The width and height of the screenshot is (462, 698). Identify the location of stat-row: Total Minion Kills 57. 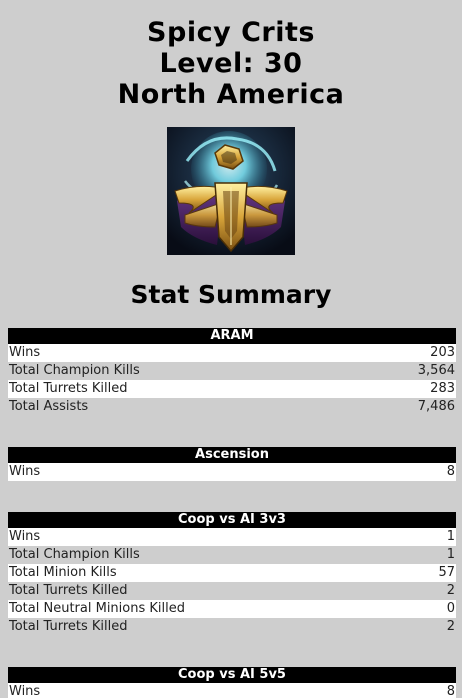
(232, 573).